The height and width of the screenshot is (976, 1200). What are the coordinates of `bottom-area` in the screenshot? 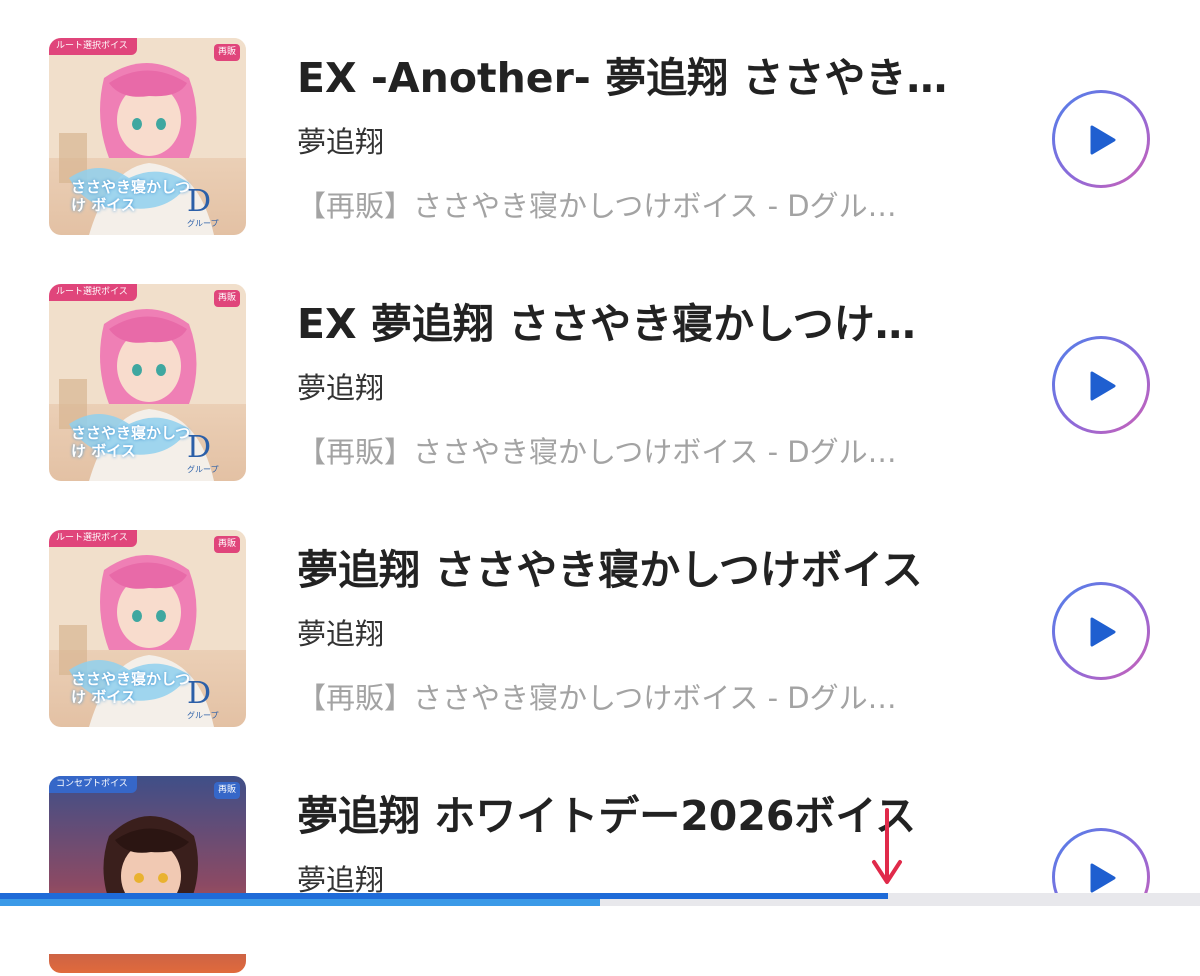 It's located at (600, 930).